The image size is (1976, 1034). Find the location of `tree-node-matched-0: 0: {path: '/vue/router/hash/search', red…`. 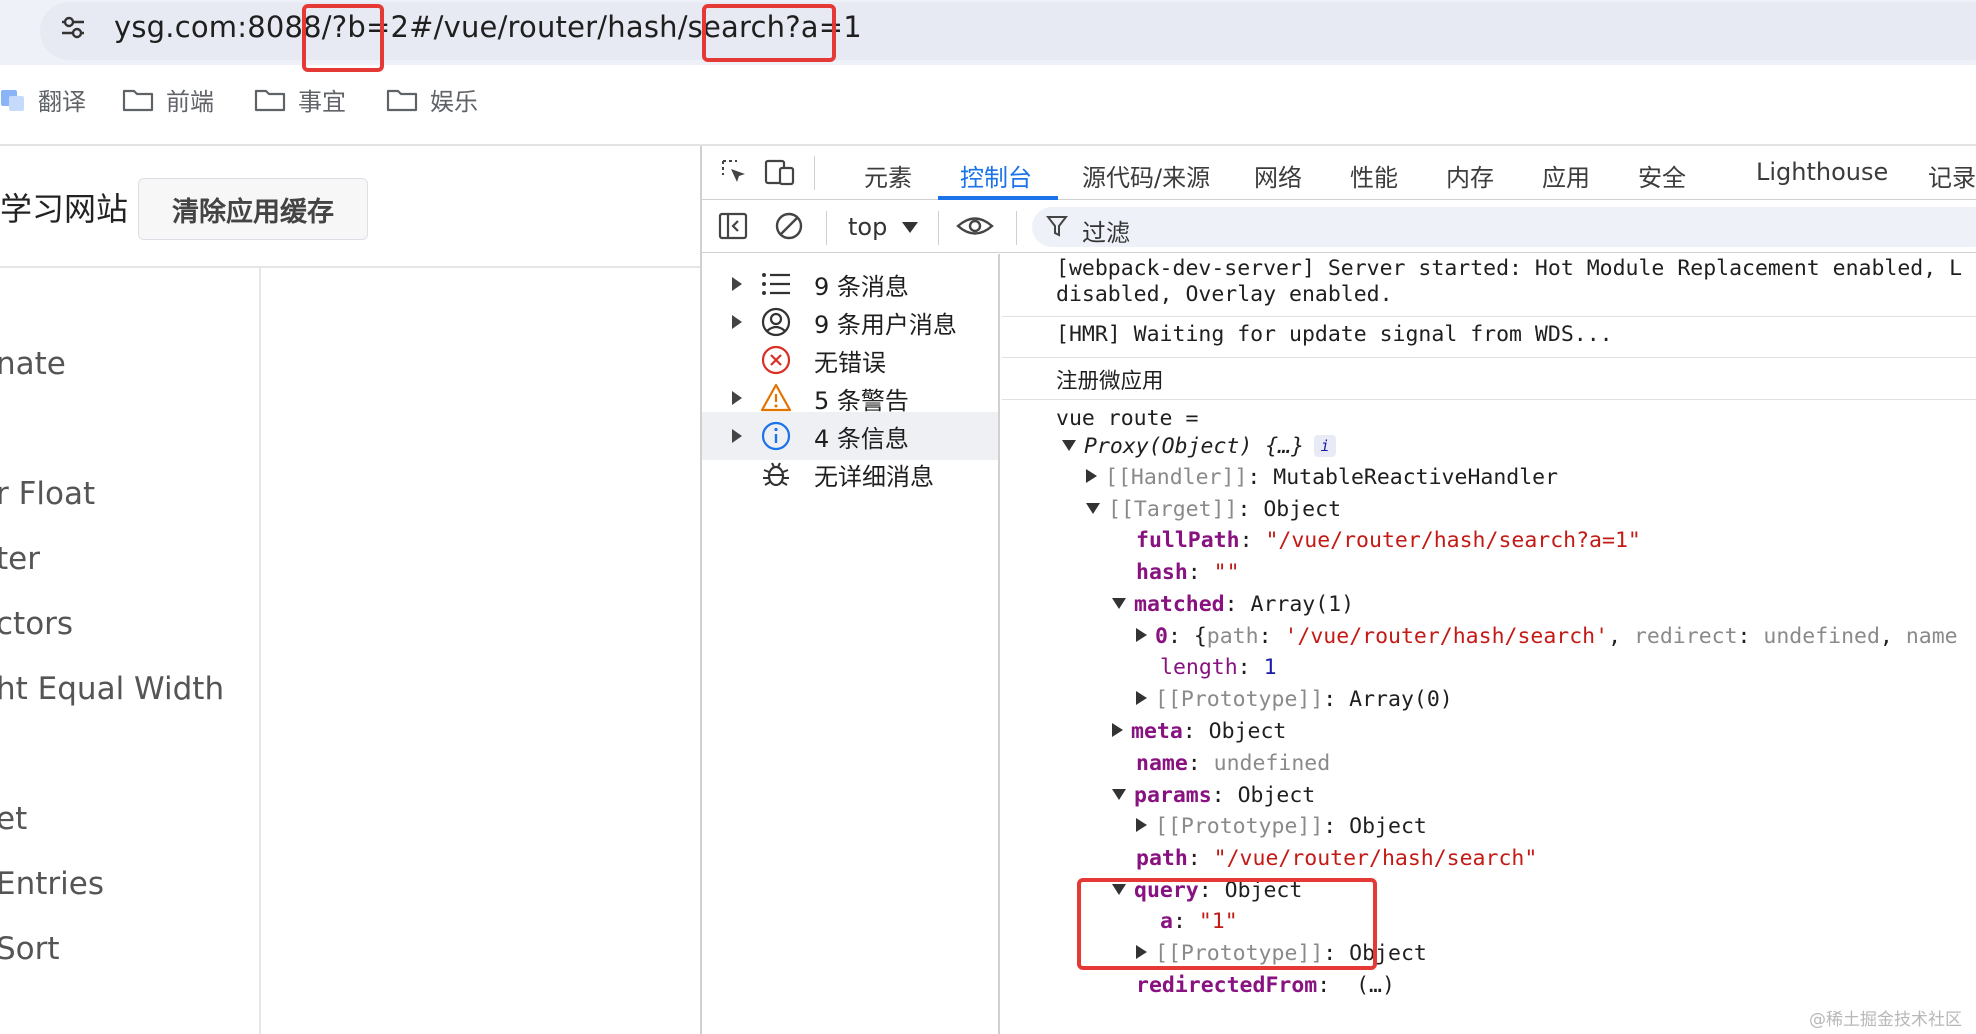

tree-node-matched-0: 0: {path: '/vue/router/hash/search', red… is located at coordinates (1547, 636).